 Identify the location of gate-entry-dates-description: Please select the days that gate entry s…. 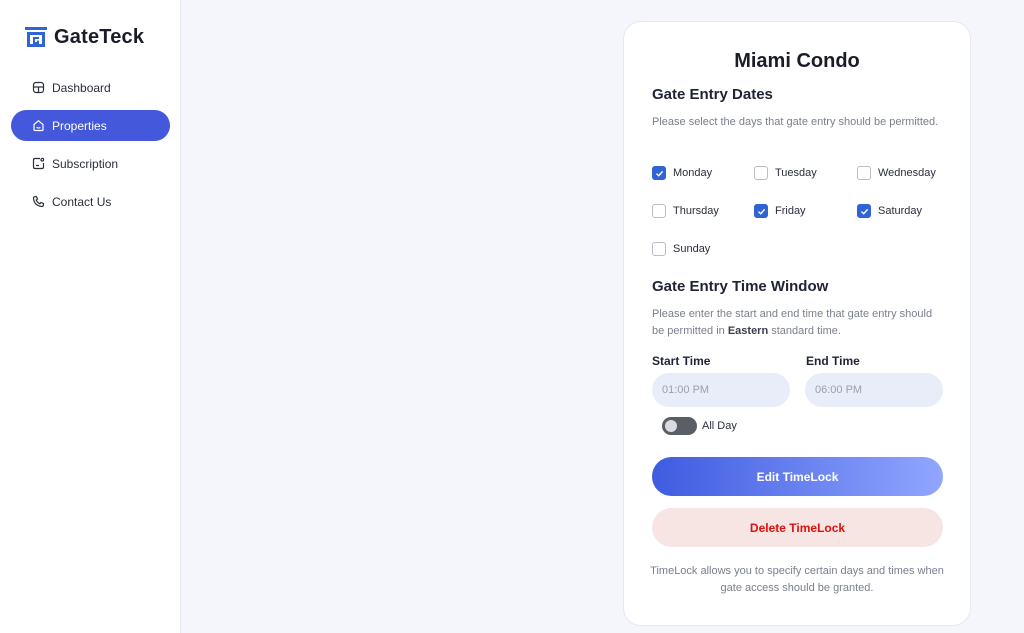
(795, 122).